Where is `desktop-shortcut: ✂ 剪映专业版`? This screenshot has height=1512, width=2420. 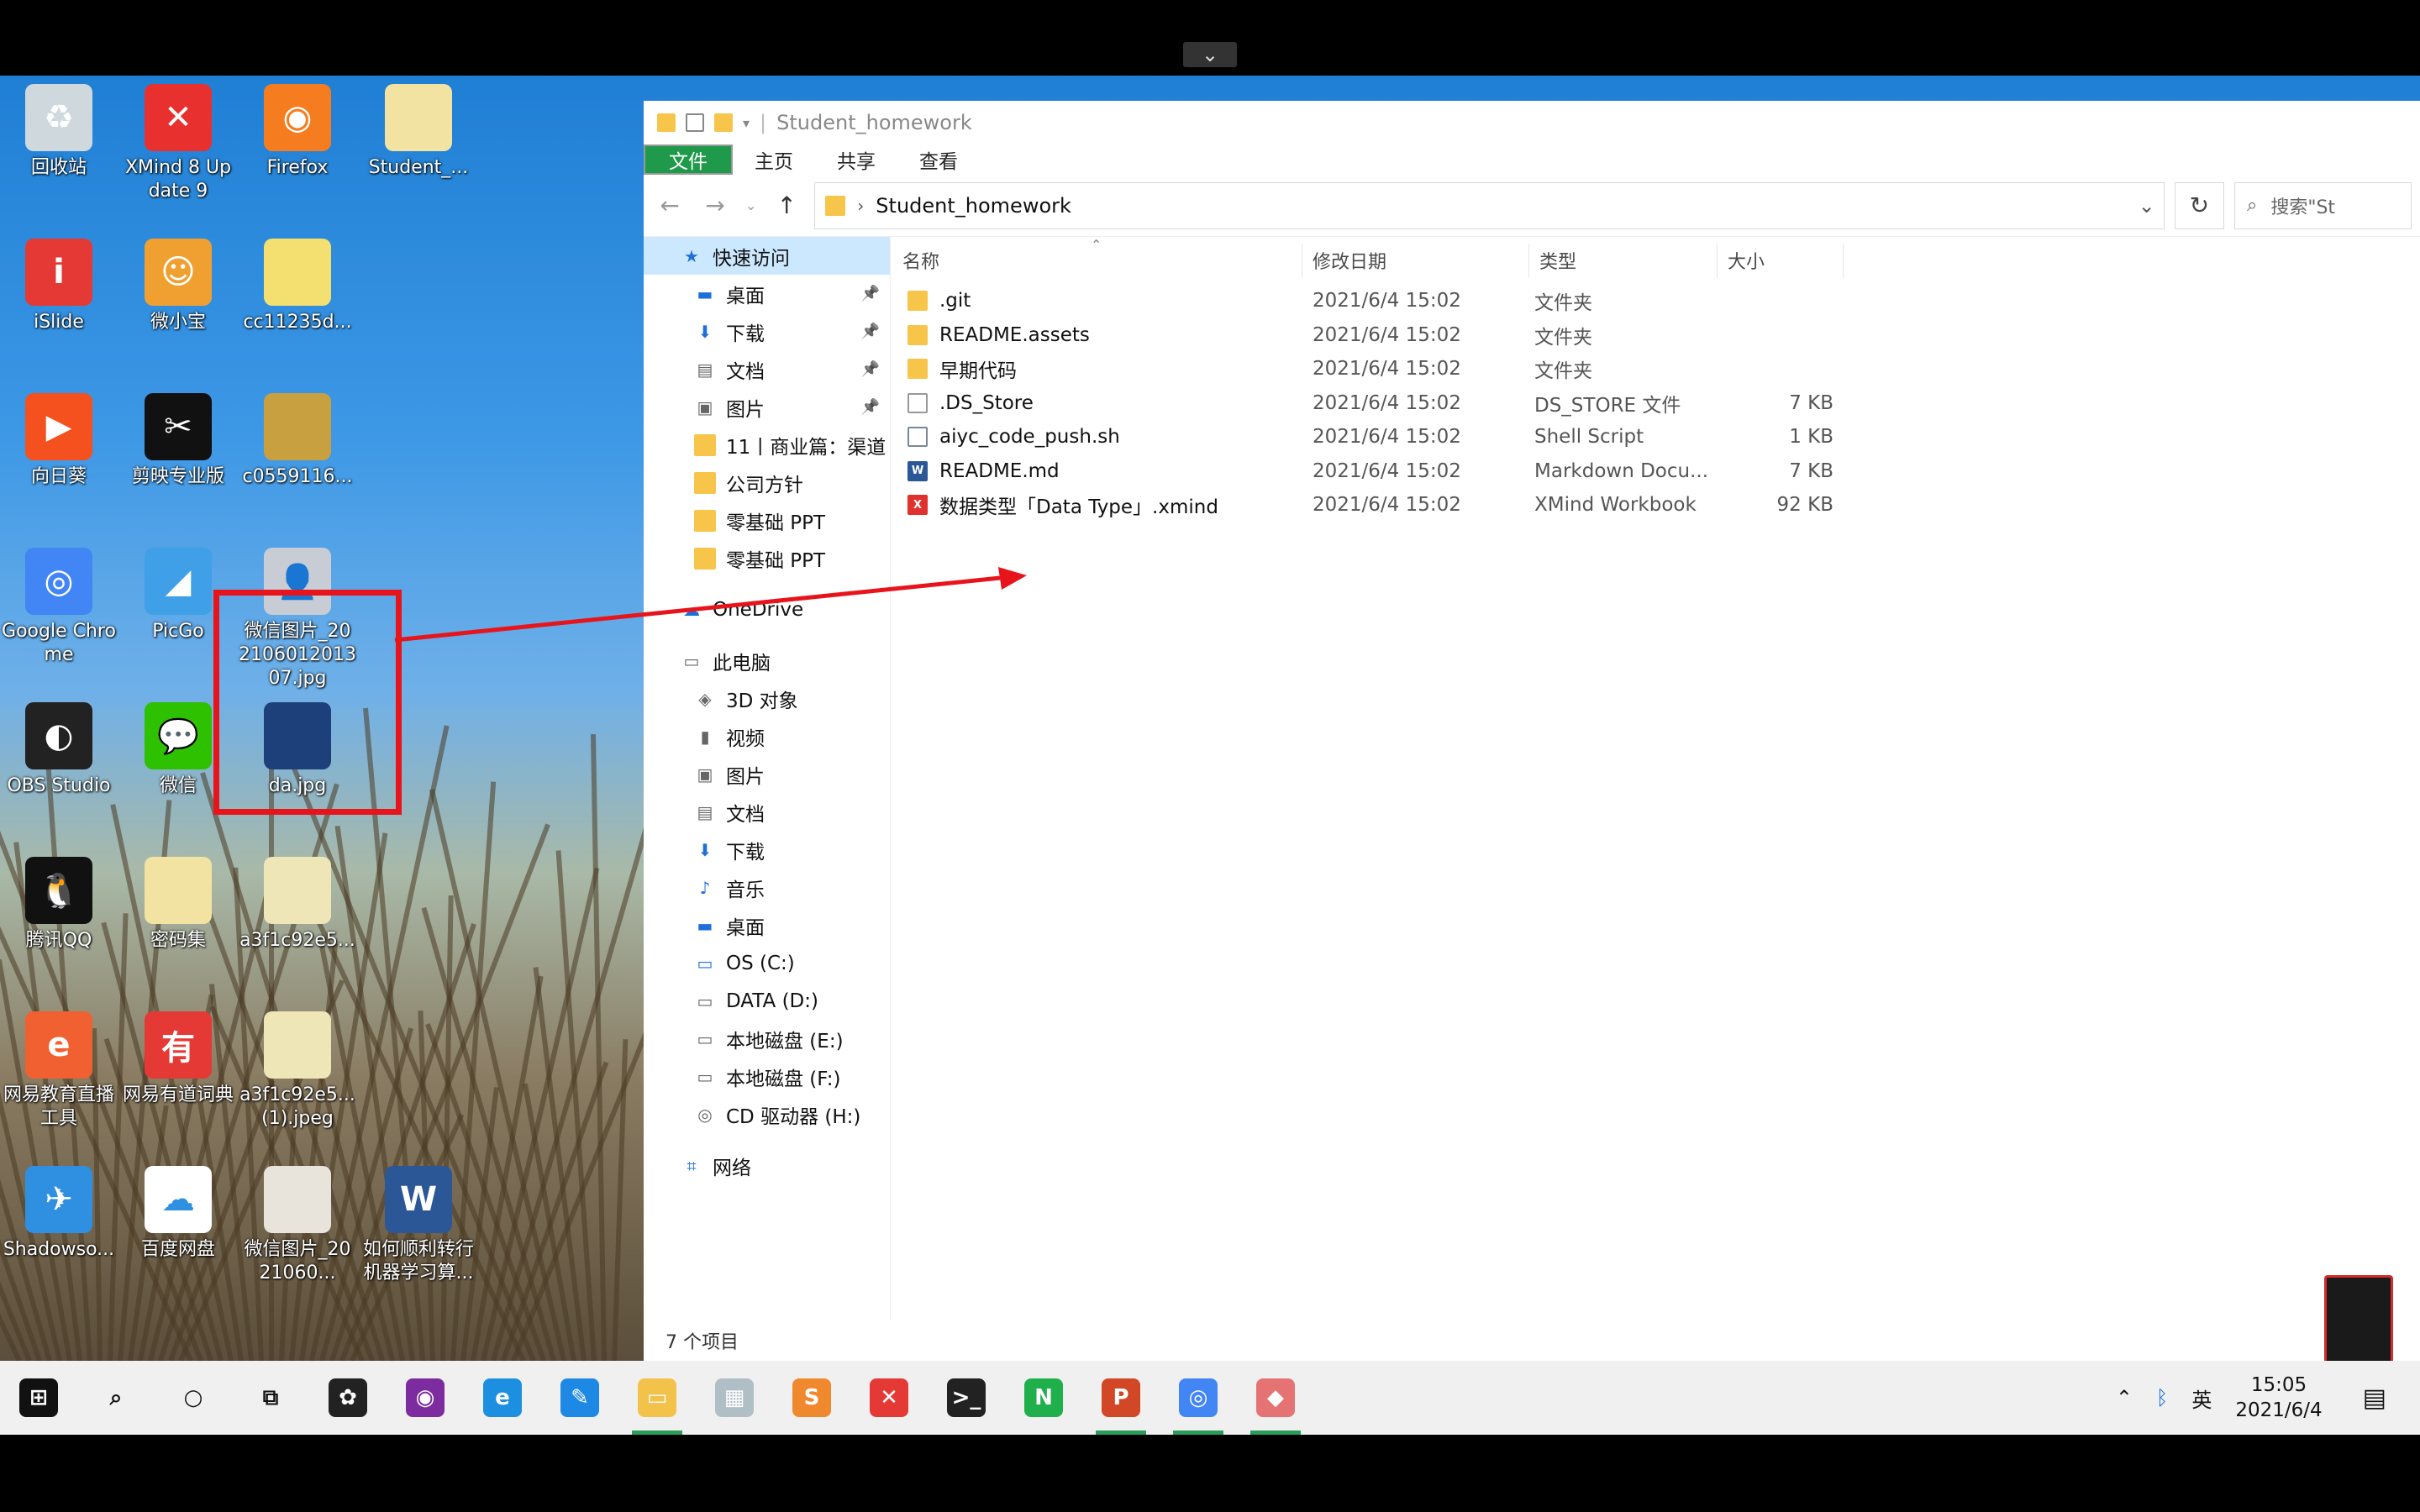
desktop-shortcut: ✂ 剪映专业版 is located at coordinates (178, 441).